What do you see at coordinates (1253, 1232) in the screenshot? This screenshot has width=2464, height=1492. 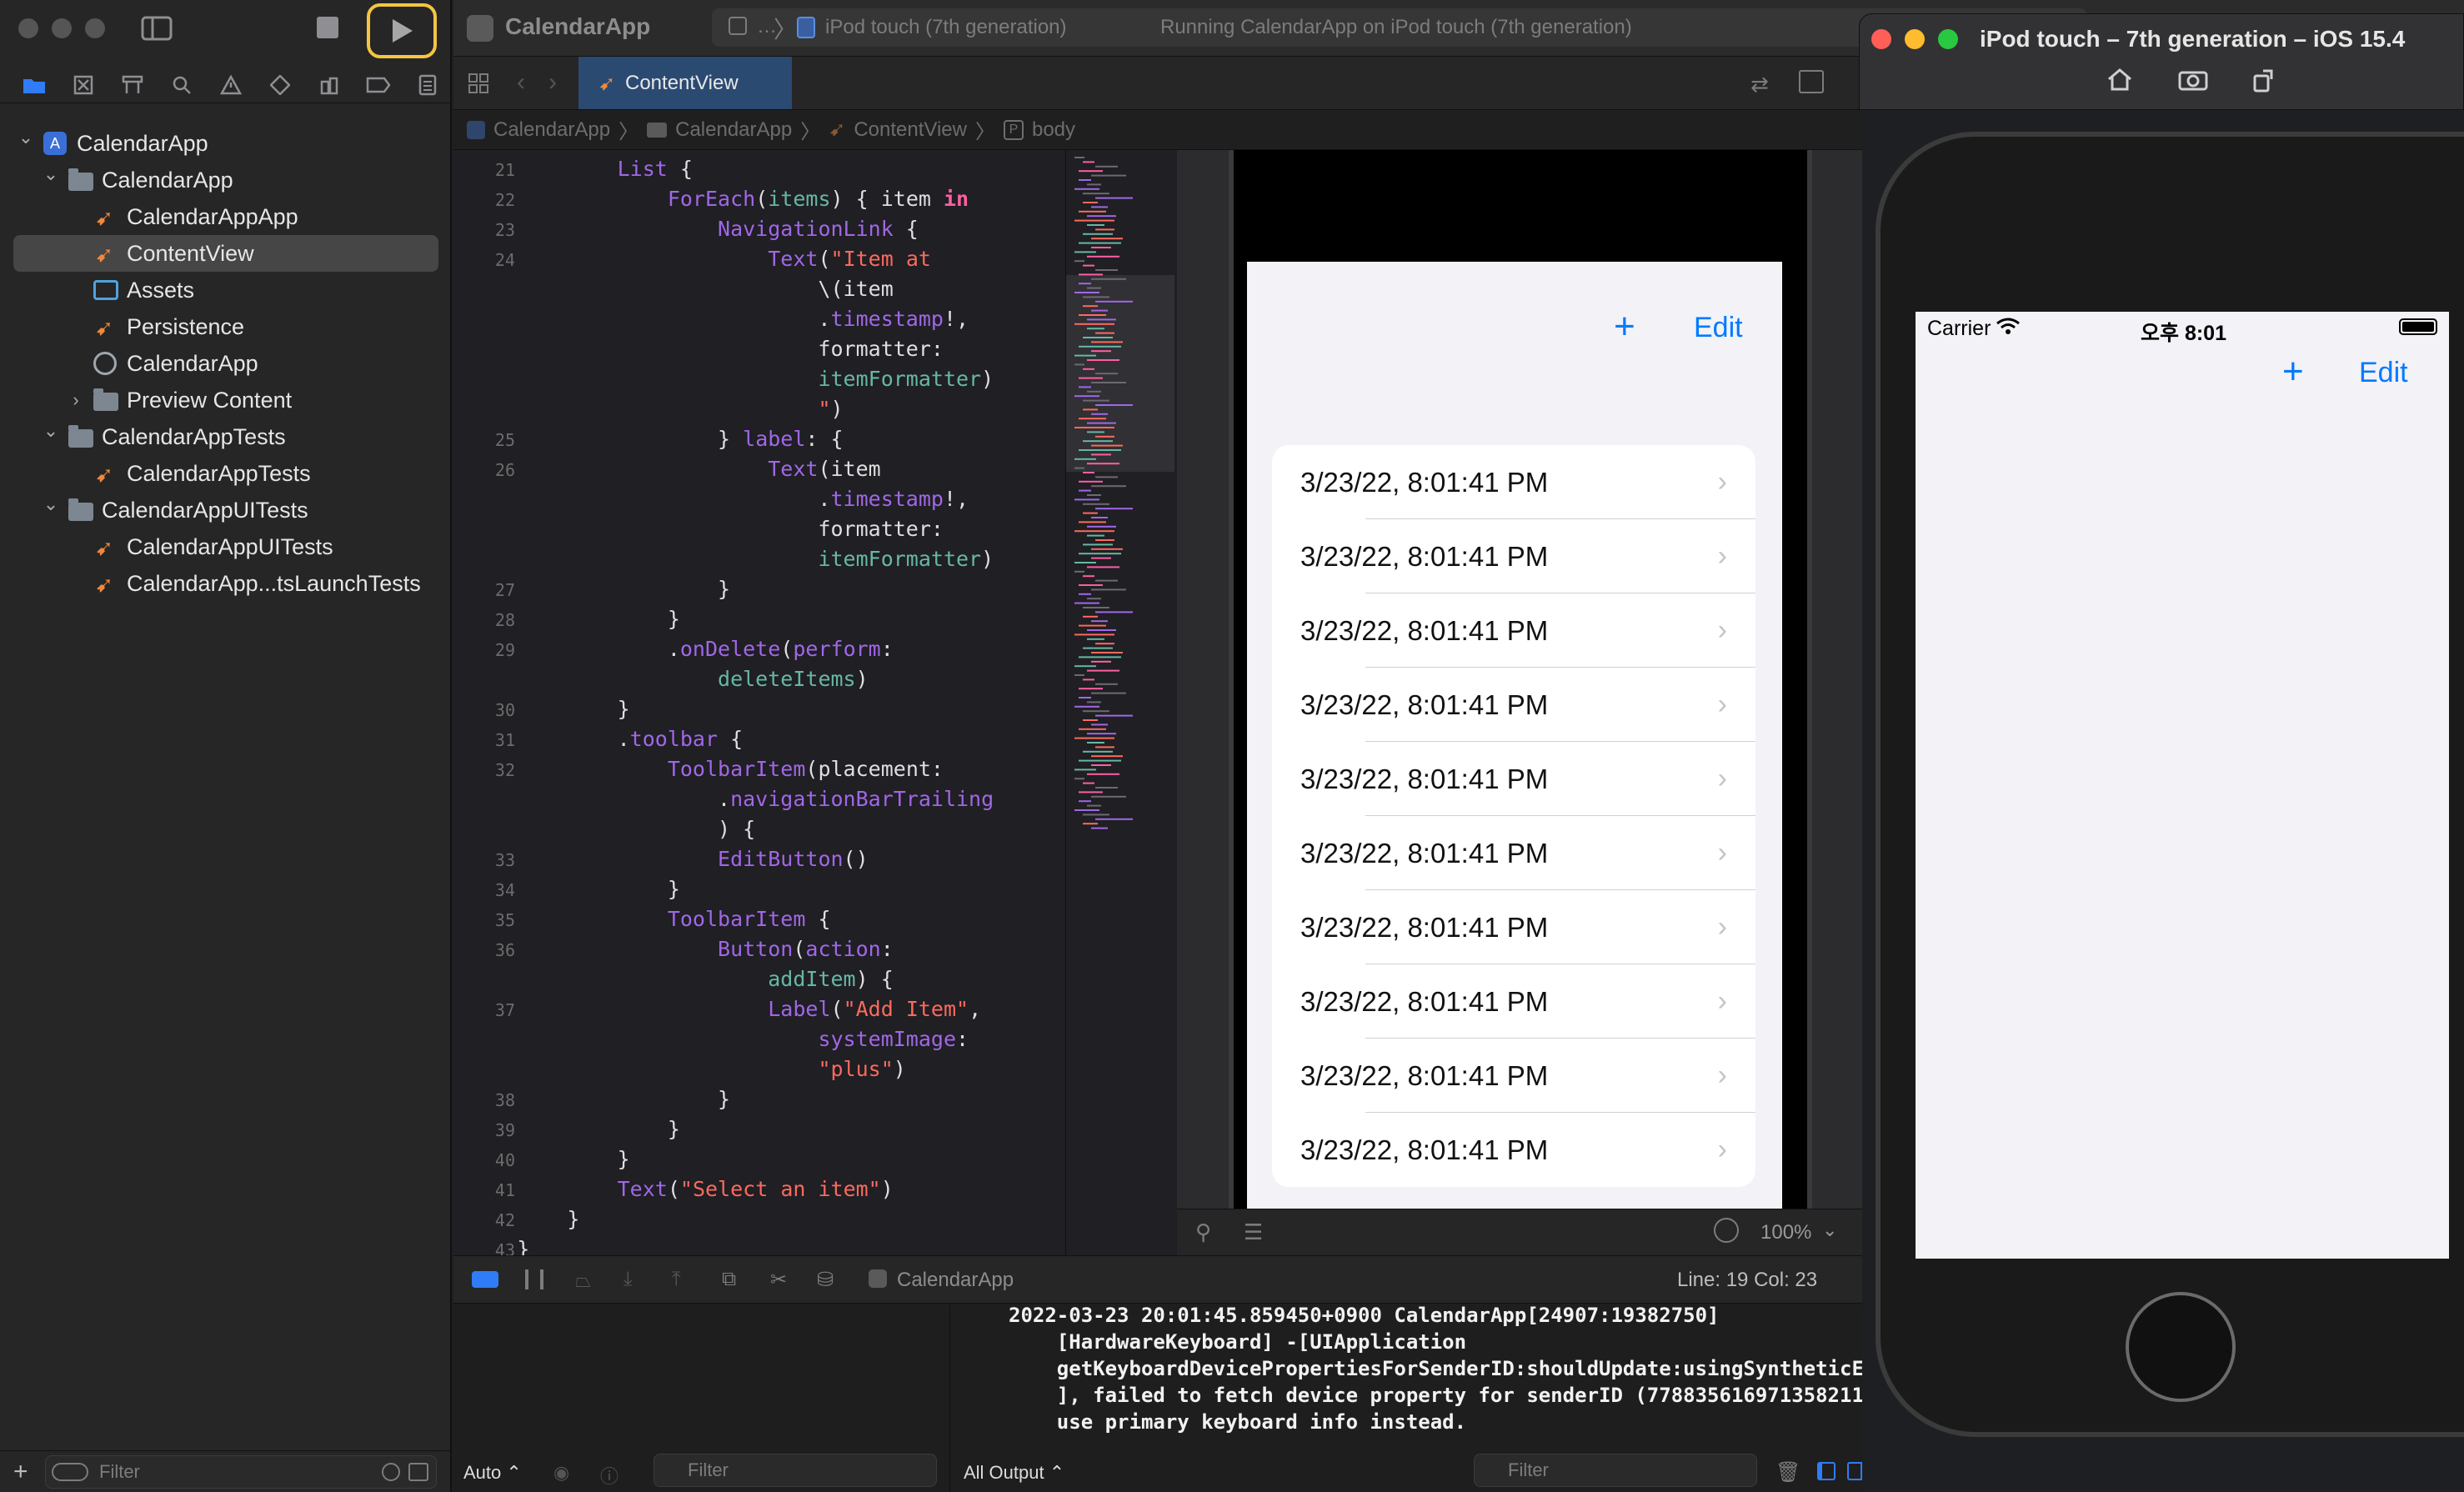 I see `device-settings-icon: ☰` at bounding box center [1253, 1232].